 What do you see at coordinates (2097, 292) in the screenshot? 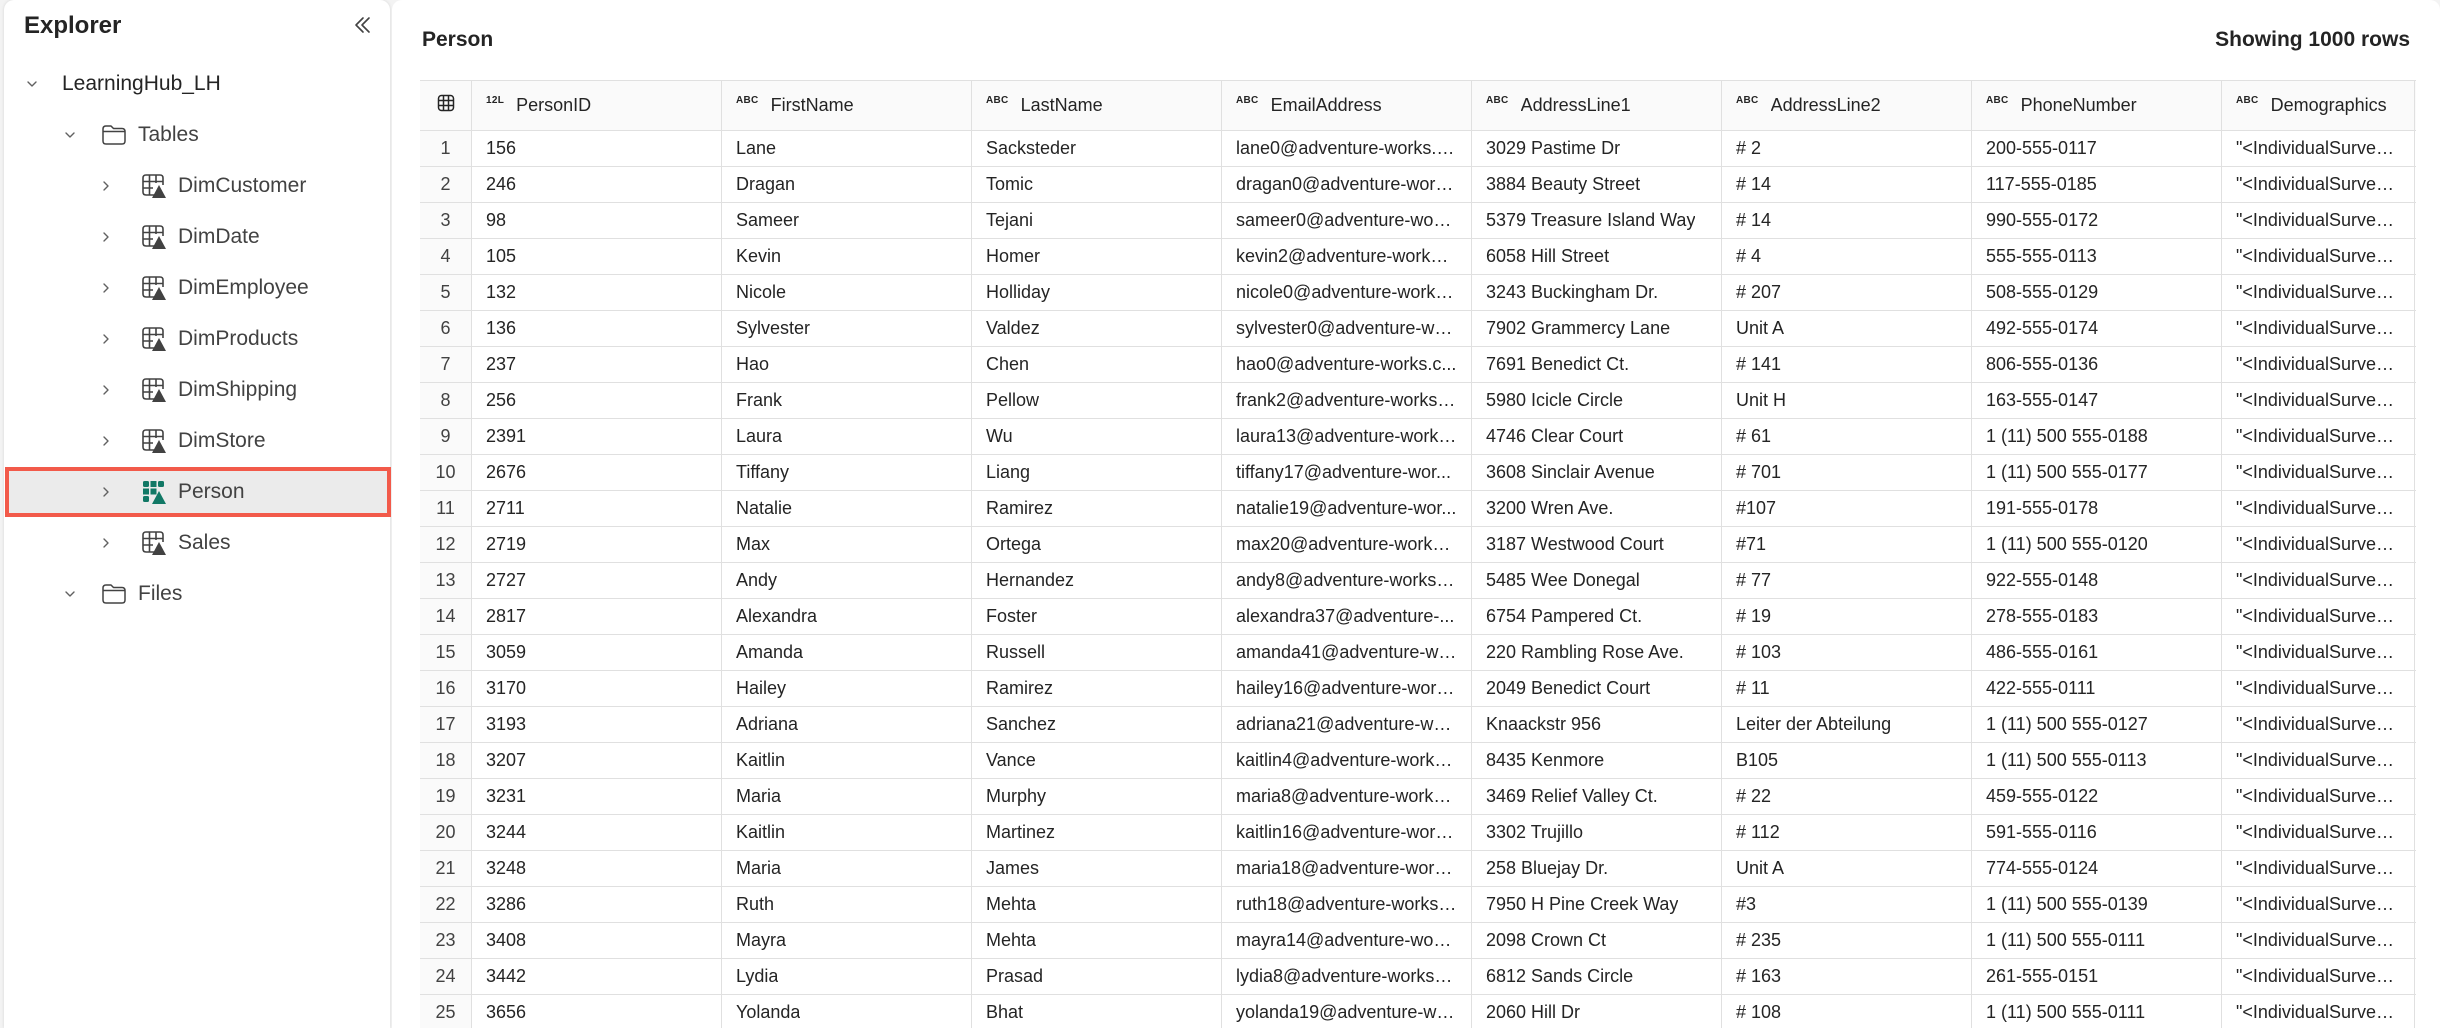
I see `phone-number-cell: 508-555-0129` at bounding box center [2097, 292].